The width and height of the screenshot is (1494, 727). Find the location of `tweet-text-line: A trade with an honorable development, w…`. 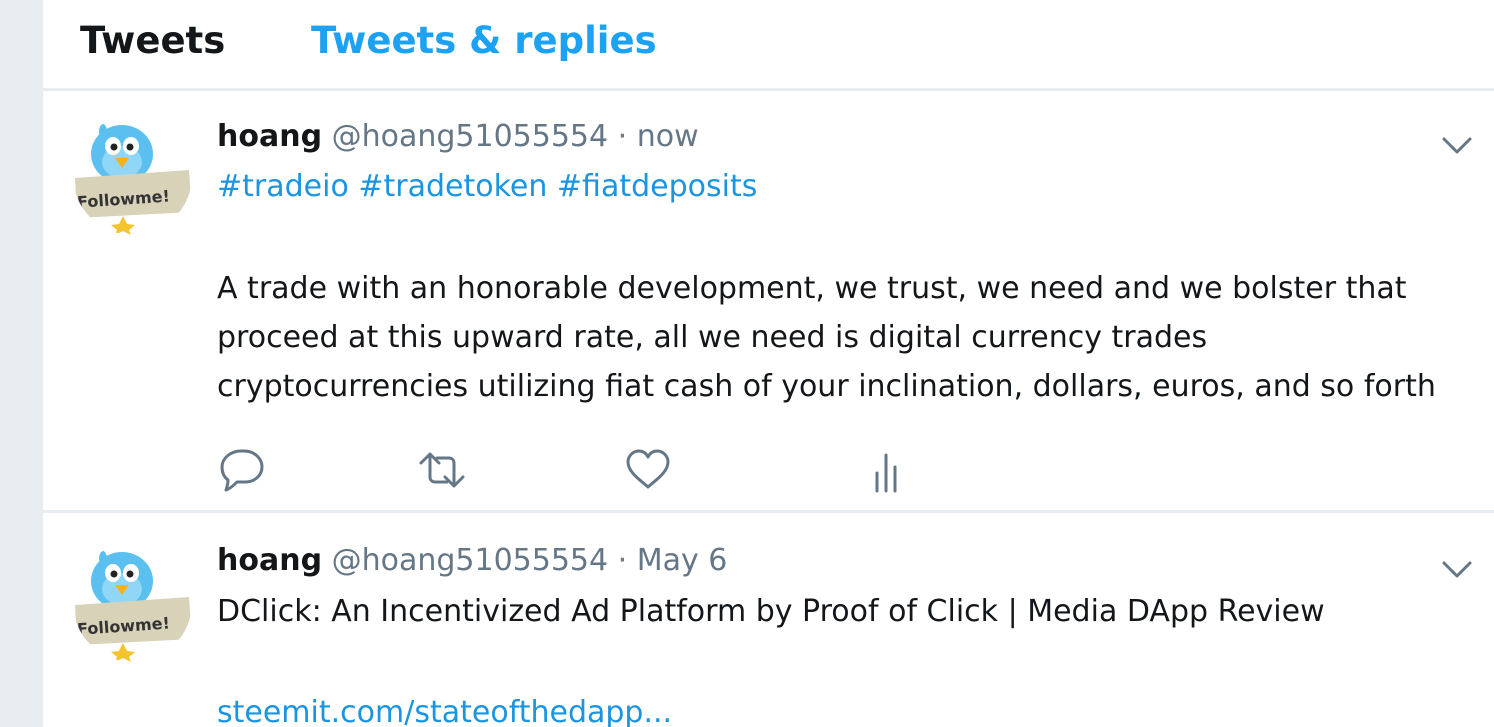

tweet-text-line: A trade with an honorable development, w… is located at coordinates (812, 288).